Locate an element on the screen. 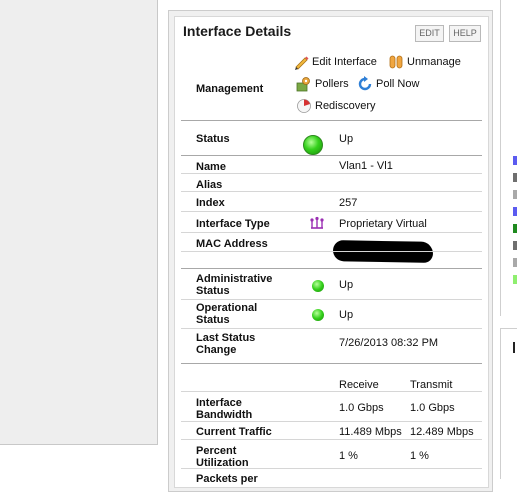 The width and height of the screenshot is (517, 492). receive-column-header: Receive is located at coordinates (359, 385).